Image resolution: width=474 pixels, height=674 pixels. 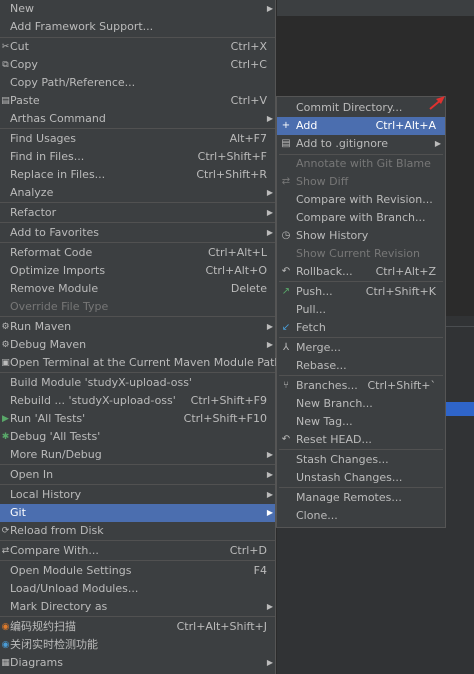 What do you see at coordinates (236, 270) in the screenshot?
I see `menu-item-shortcut: Ctrl+Alt+O` at bounding box center [236, 270].